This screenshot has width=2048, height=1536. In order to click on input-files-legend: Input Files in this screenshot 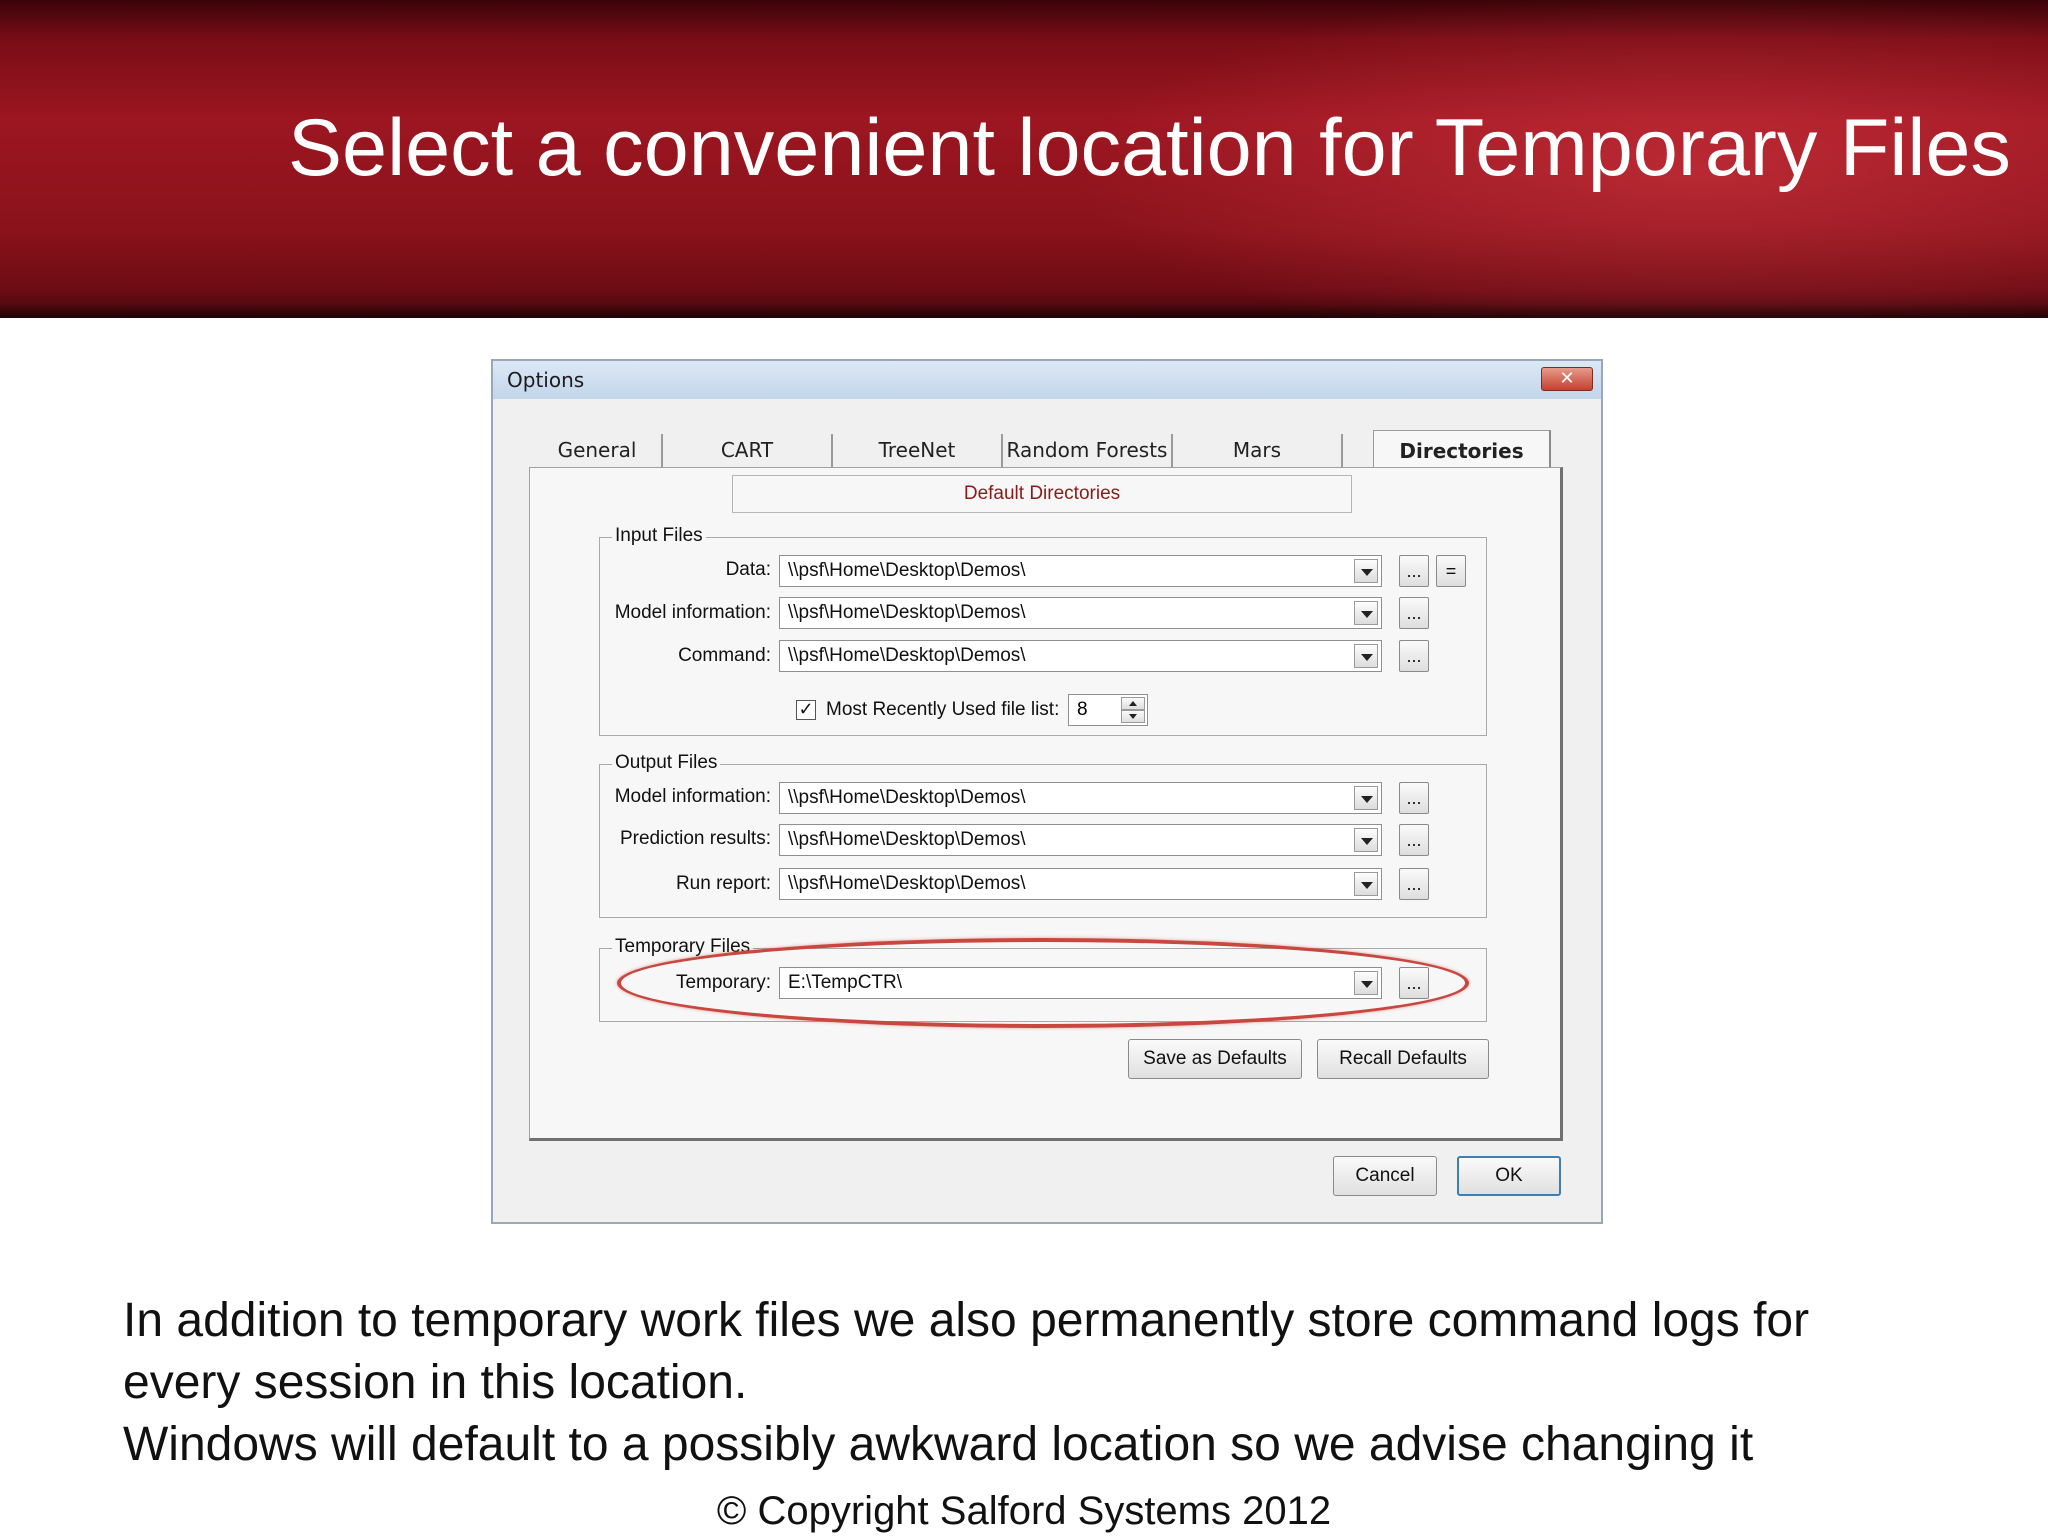, I will do `click(659, 536)`.